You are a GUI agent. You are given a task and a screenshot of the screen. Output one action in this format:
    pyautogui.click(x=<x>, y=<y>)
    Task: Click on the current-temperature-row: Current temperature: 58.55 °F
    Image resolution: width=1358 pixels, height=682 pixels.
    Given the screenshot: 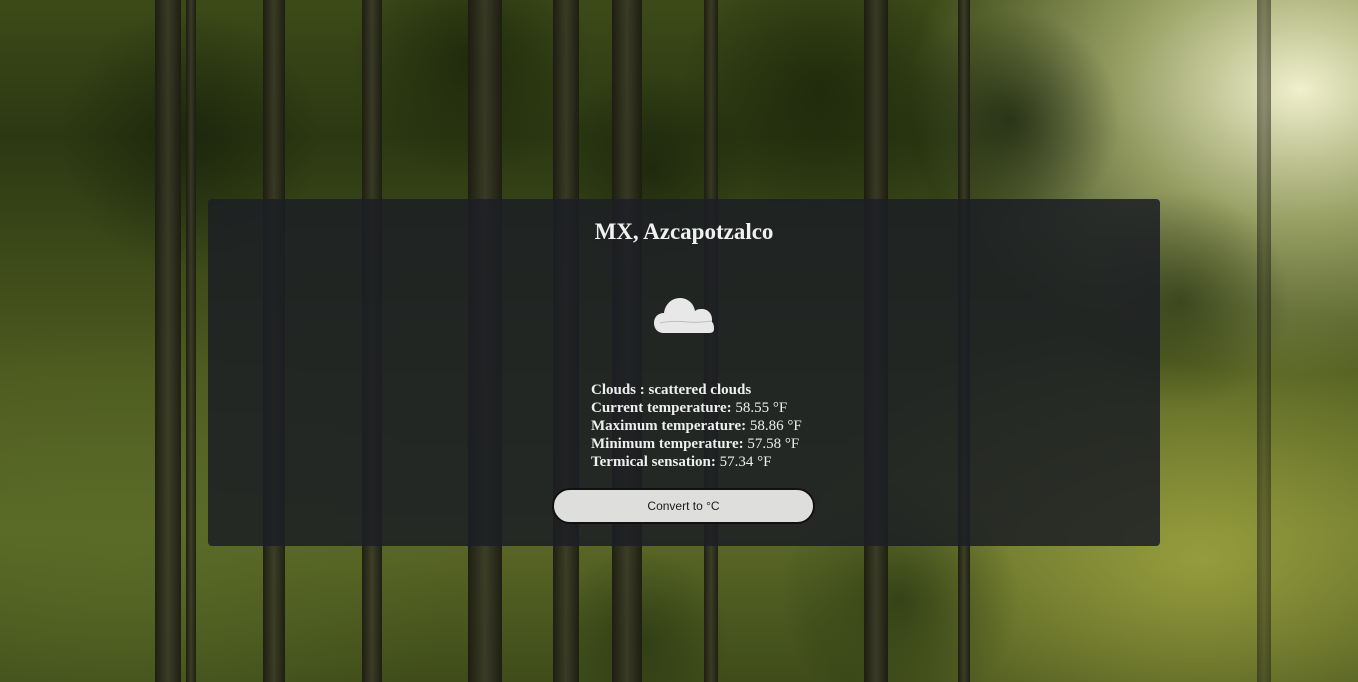 What is the action you would take?
    pyautogui.click(x=696, y=408)
    